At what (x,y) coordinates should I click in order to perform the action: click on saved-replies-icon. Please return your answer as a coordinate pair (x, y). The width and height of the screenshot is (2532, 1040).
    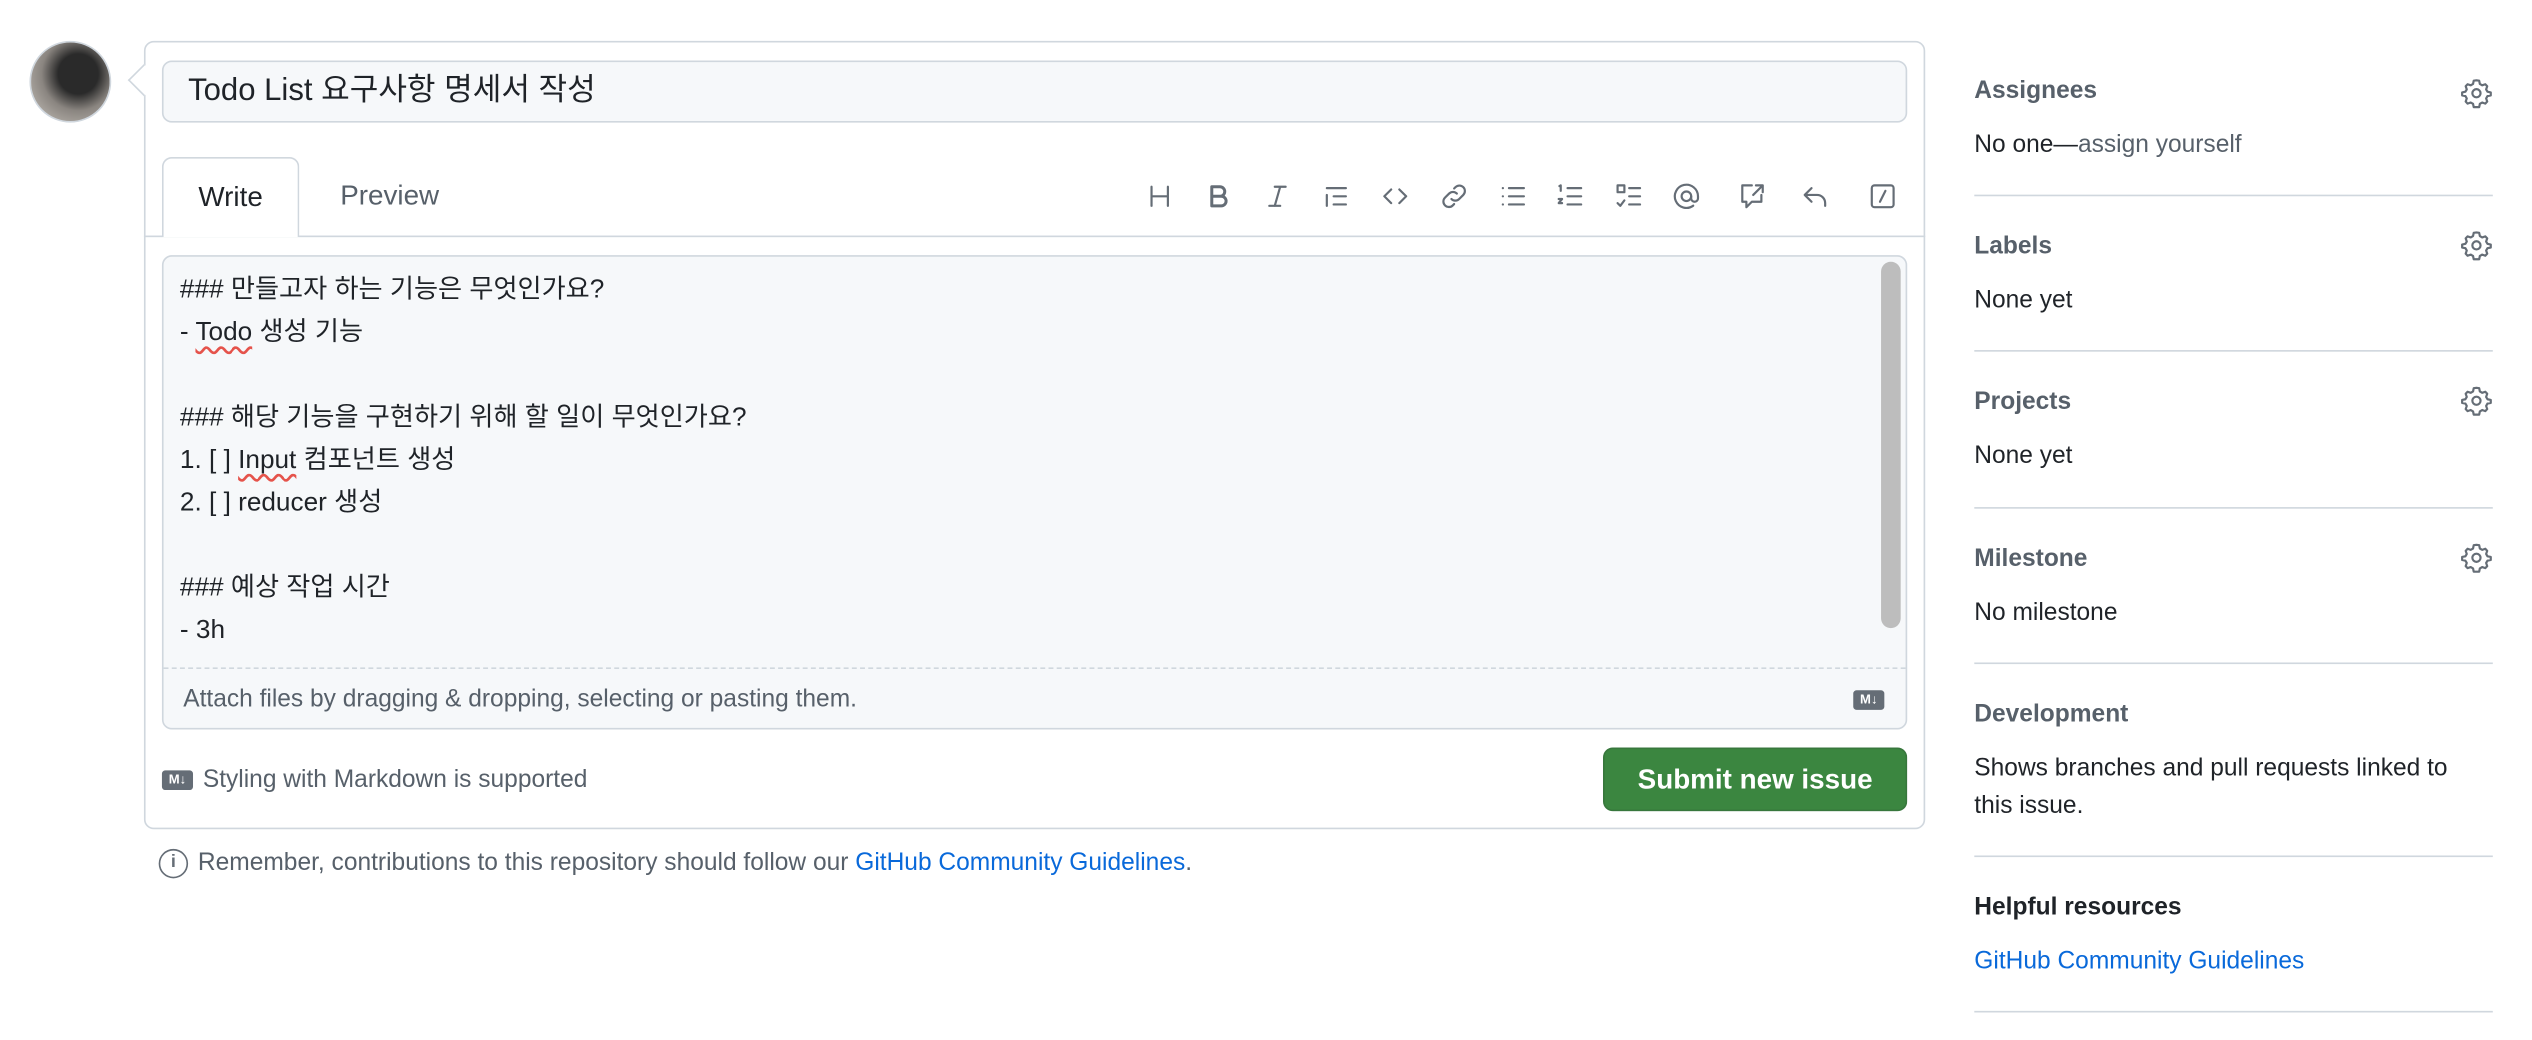
    Looking at the image, I should click on (1815, 197).